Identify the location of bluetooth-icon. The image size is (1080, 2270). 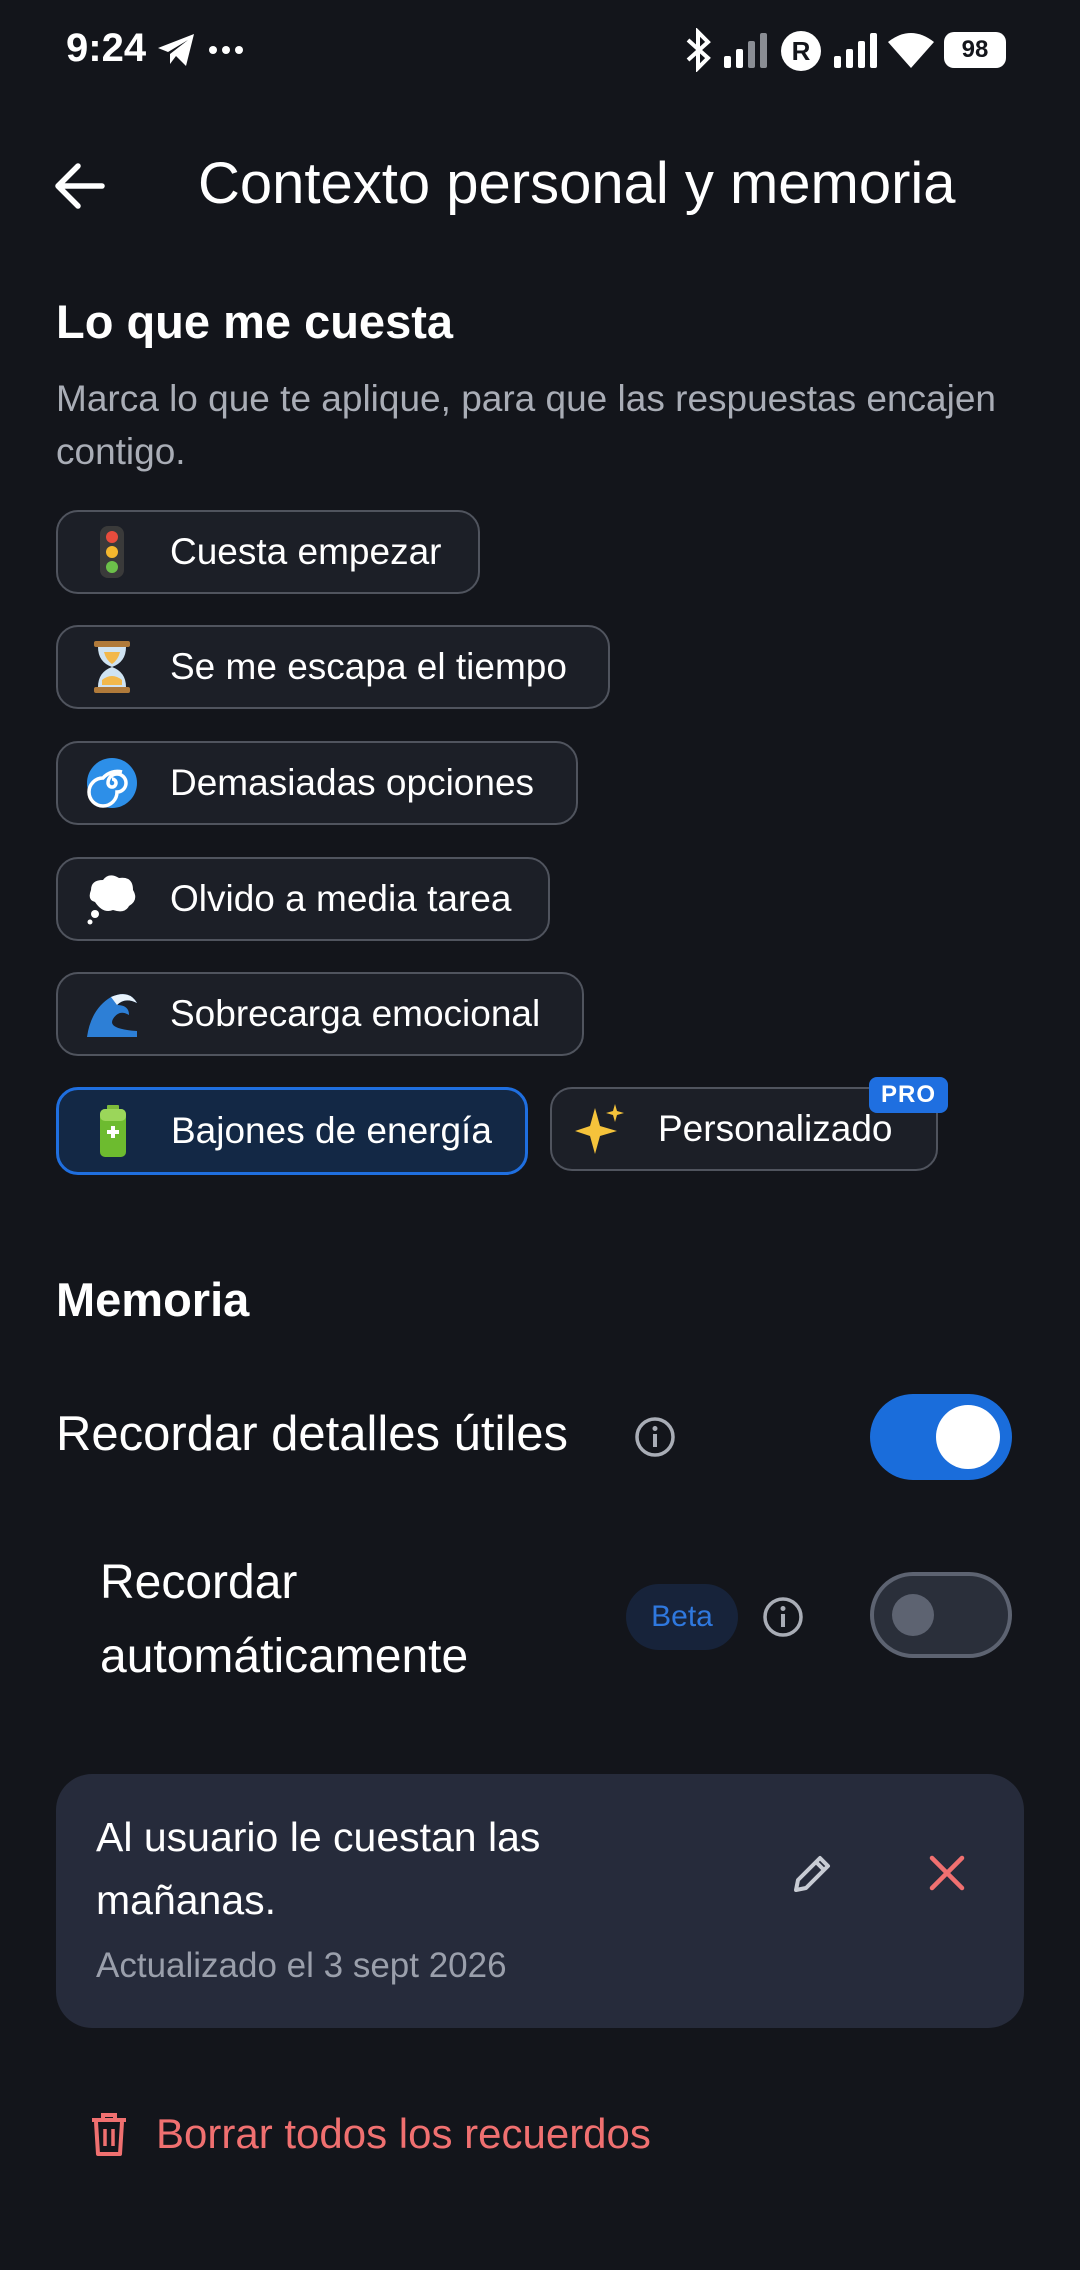
(698, 50).